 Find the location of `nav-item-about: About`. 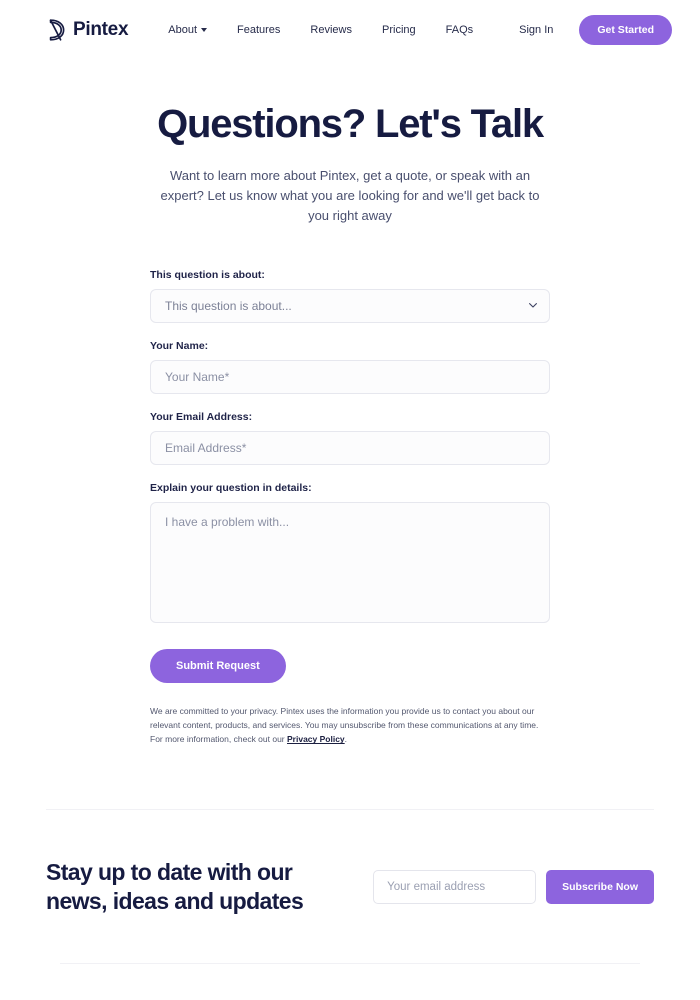

nav-item-about: About is located at coordinates (187, 30).